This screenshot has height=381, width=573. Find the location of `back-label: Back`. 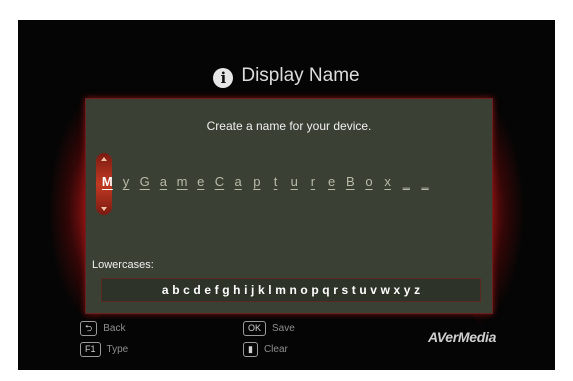

back-label: Back is located at coordinates (114, 329).